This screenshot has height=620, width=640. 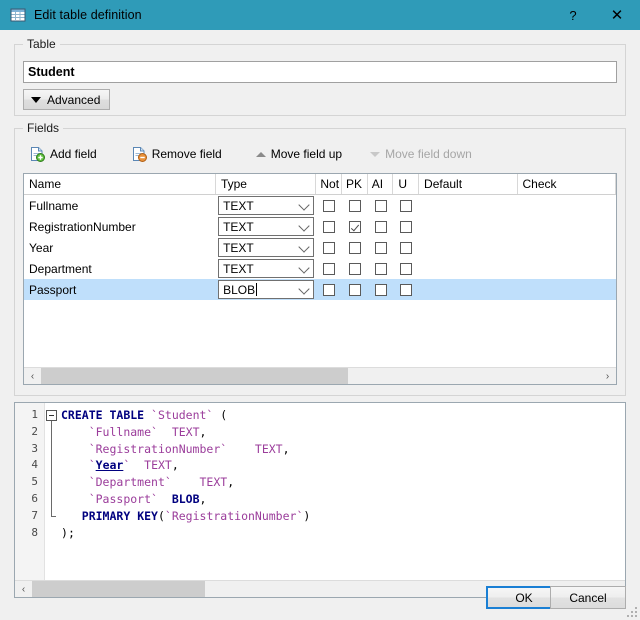 I want to click on resize-grip, so click(x=631, y=611).